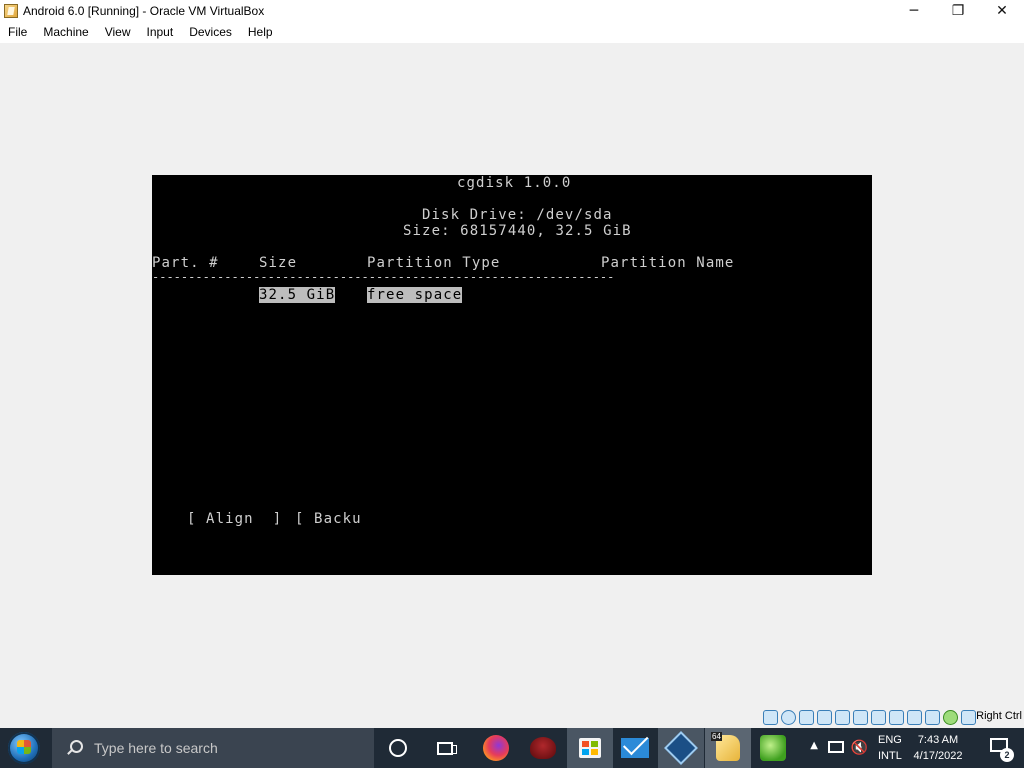 The height and width of the screenshot is (768, 1024). What do you see at coordinates (878, 717) in the screenshot?
I see `display-icon` at bounding box center [878, 717].